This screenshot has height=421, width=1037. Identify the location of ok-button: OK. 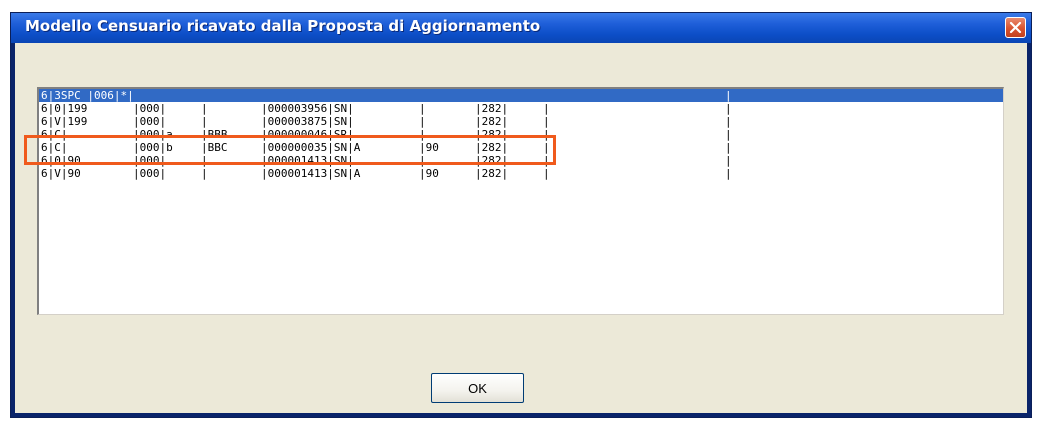
(477, 388).